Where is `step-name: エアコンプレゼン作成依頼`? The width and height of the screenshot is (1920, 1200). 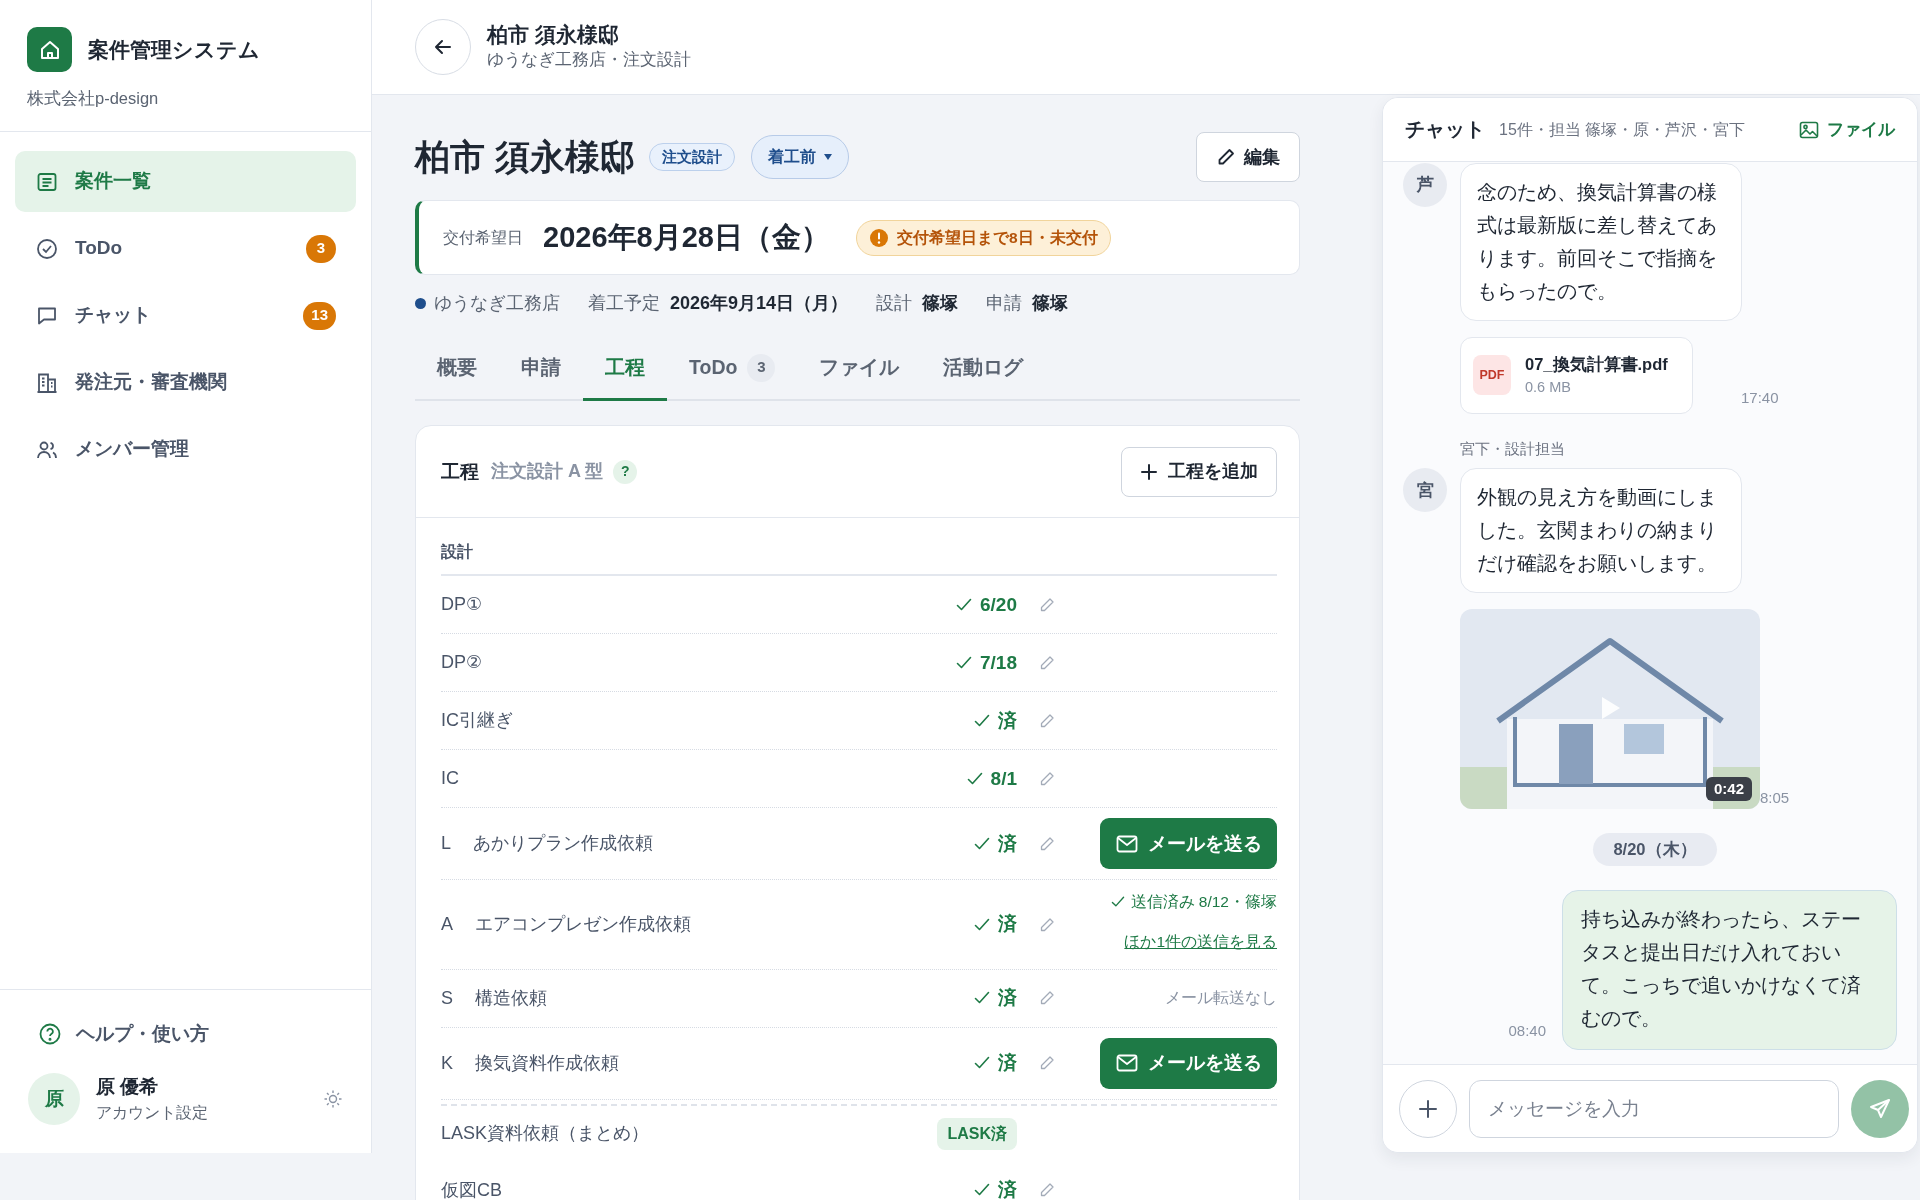
step-name: エアコンプレゼン作成依頼 is located at coordinates (583, 924).